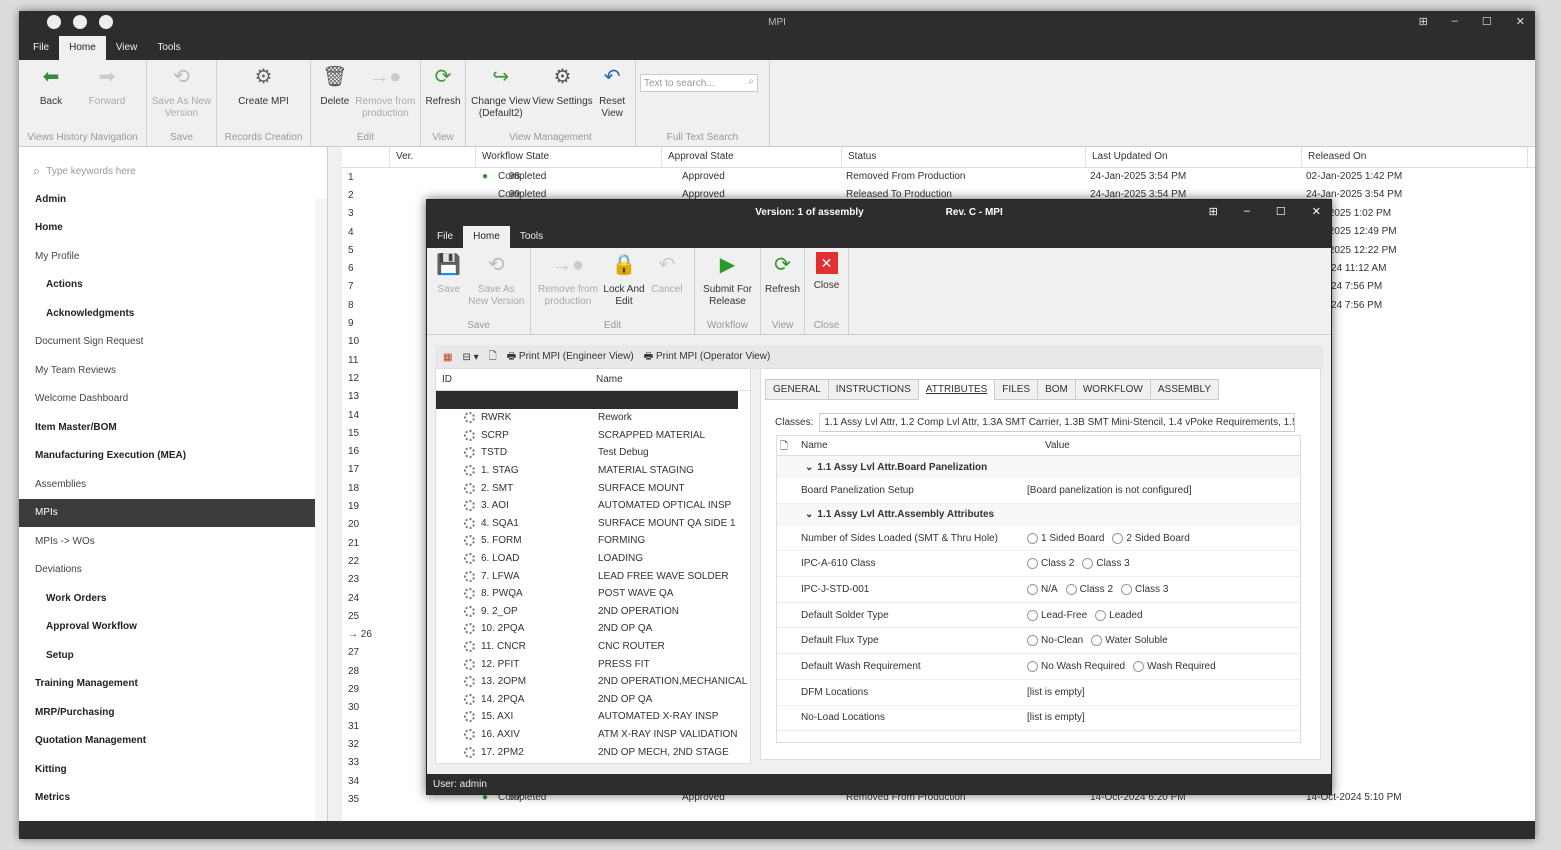 The width and height of the screenshot is (1561, 850). Describe the element at coordinates (570, 357) in the screenshot. I see `print-engineer-button: 🖶 Print MPI (Engineer View)` at that location.